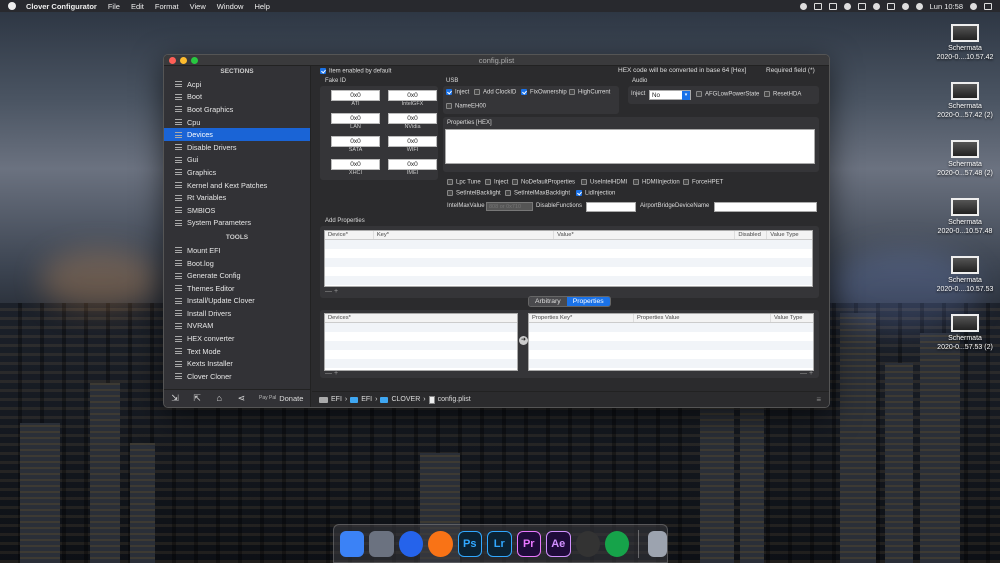 The width and height of the screenshot is (1000, 563). What do you see at coordinates (281, 398) in the screenshot?
I see `donate-button: Pay Pal Donate` at bounding box center [281, 398].